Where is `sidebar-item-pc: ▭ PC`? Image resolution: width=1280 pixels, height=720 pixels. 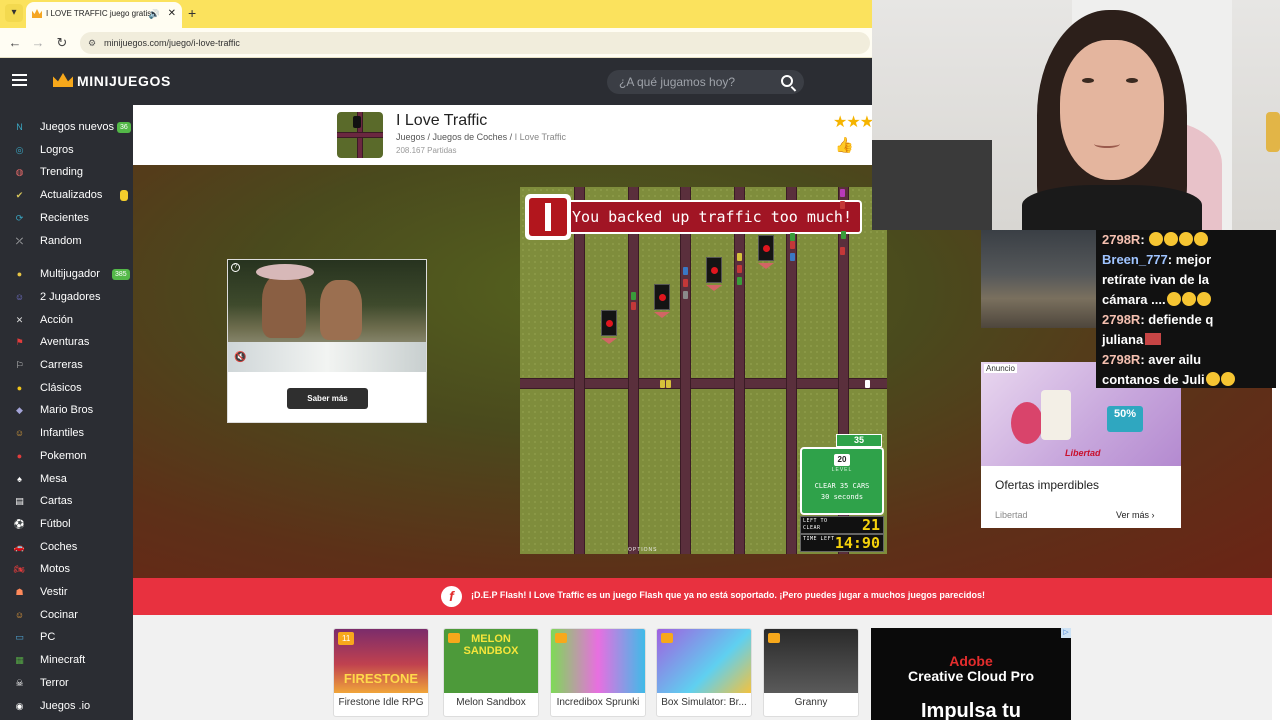
sidebar-item-pc: ▭ PC is located at coordinates (66, 638).